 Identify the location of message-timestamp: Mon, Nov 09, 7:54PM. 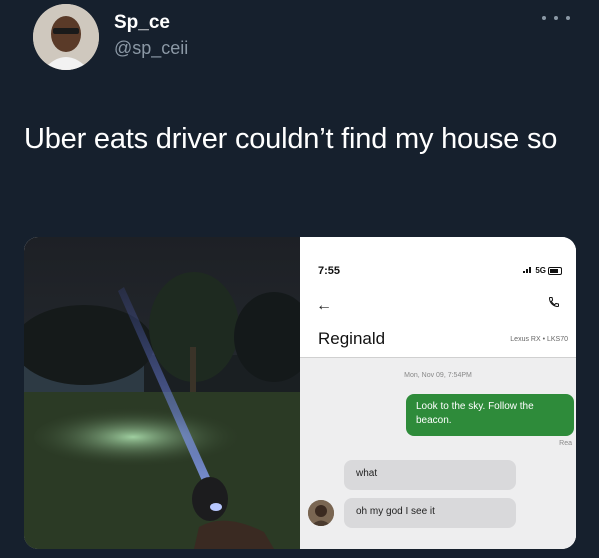
(438, 375).